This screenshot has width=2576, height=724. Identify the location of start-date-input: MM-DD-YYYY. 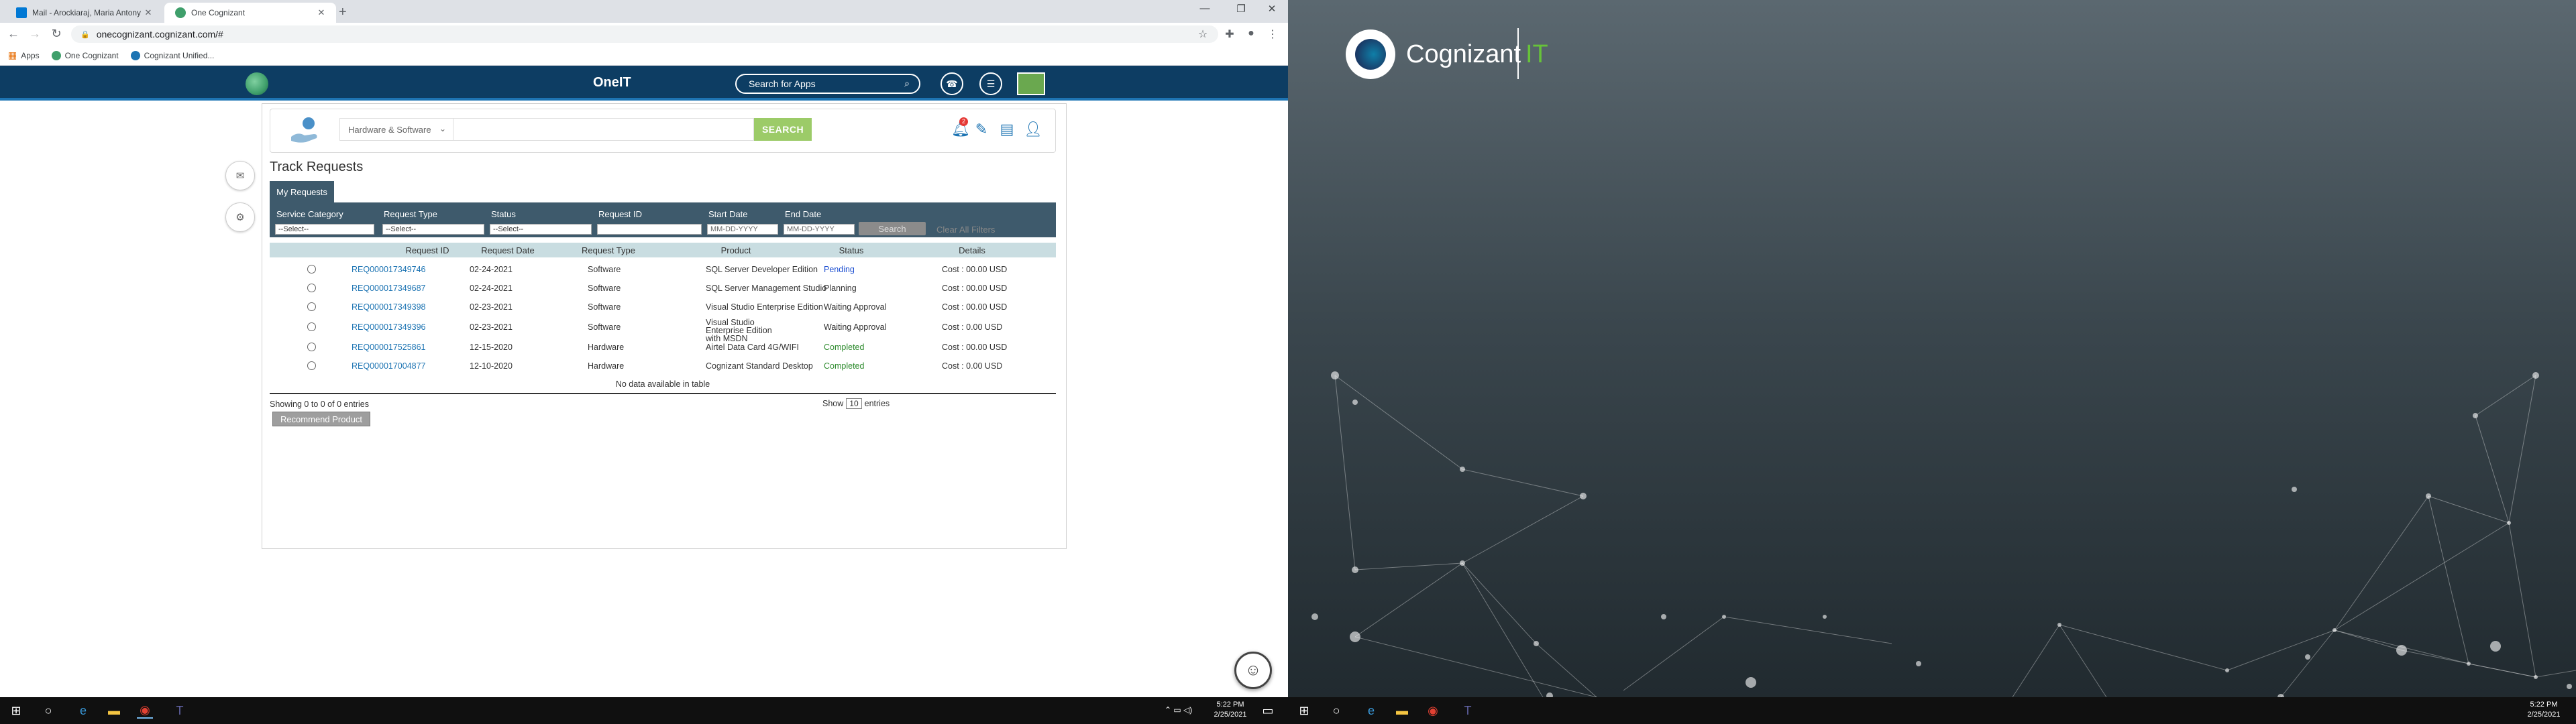
(742, 229).